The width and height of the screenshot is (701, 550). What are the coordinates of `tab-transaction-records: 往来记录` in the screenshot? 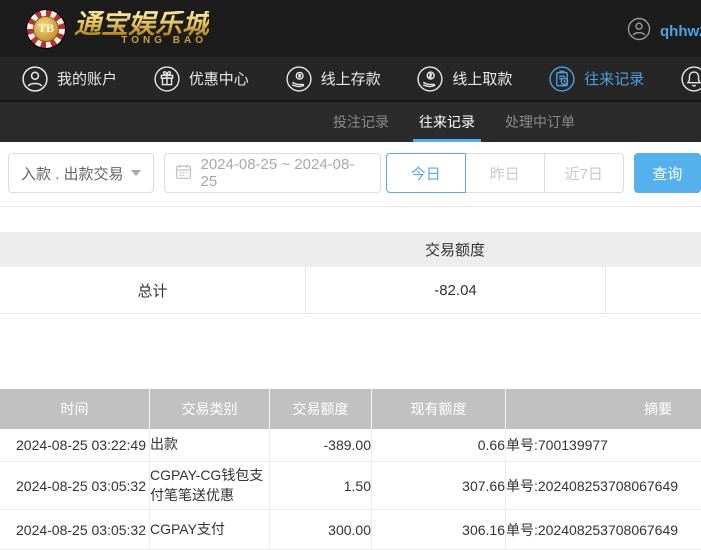 It's located at (447, 122).